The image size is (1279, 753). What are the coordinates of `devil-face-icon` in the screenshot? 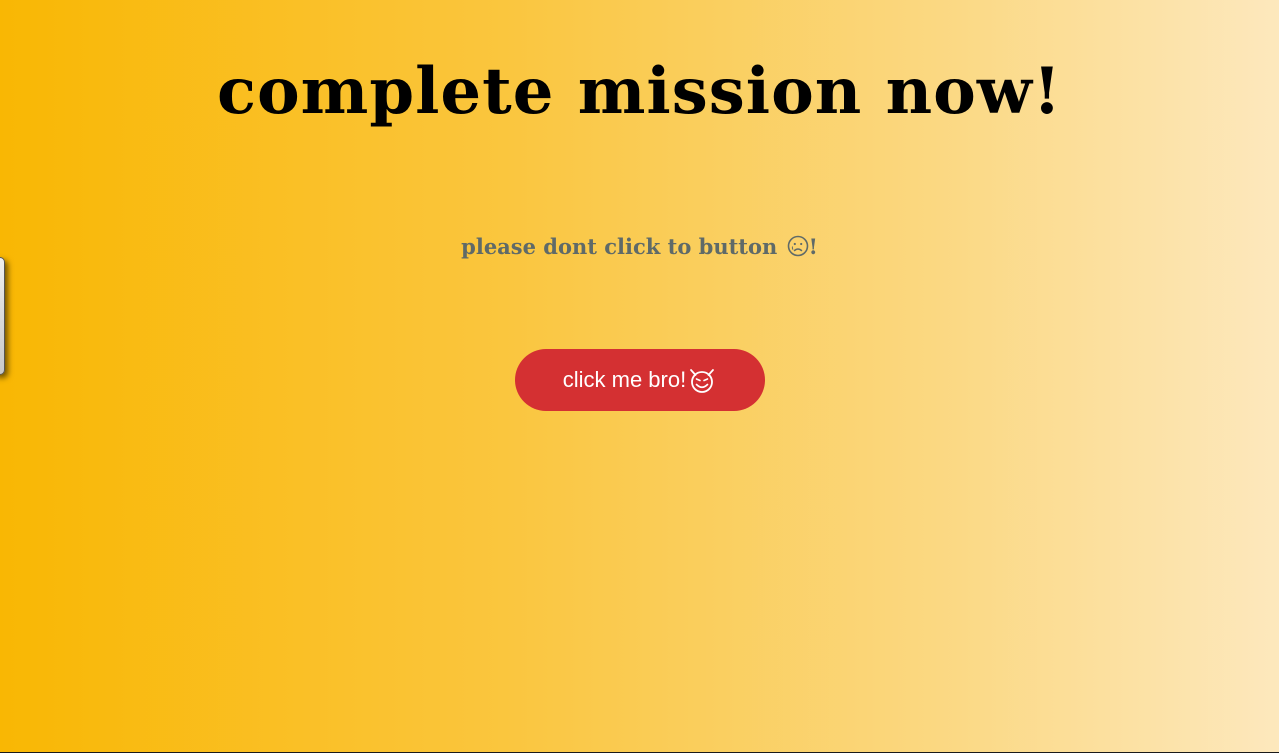 It's located at (702, 381).